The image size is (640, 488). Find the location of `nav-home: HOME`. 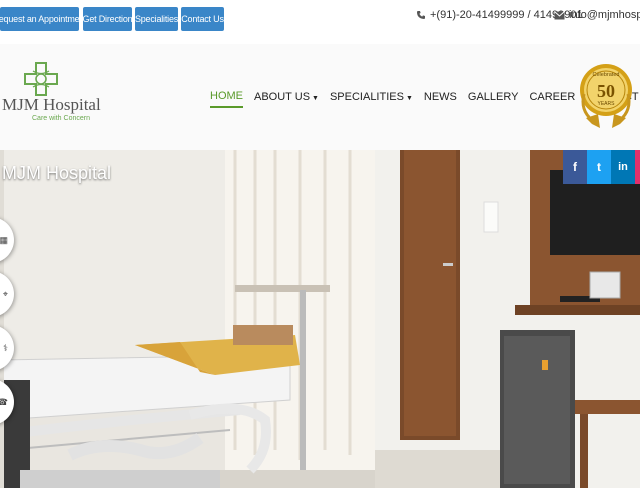

nav-home: HOME is located at coordinates (226, 99).